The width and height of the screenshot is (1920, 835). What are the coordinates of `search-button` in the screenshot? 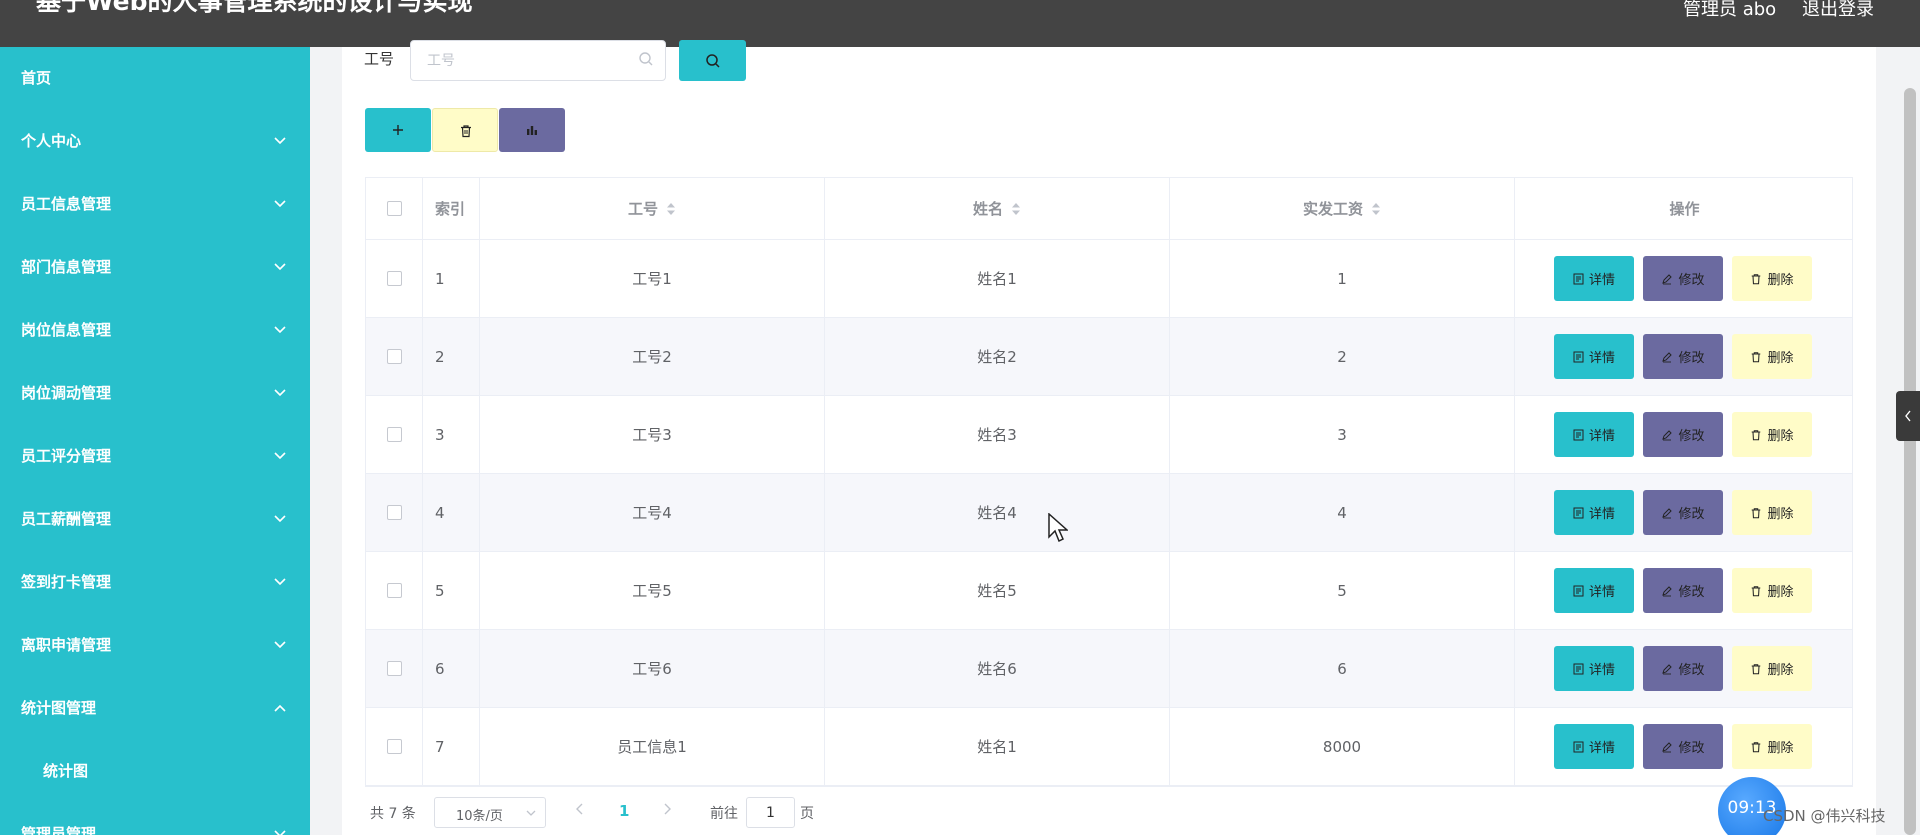 It's located at (712, 60).